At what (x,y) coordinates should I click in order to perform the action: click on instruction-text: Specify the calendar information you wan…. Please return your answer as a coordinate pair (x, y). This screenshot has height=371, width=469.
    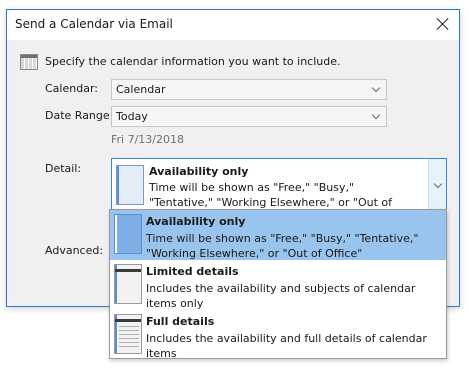
    Looking at the image, I should click on (193, 61).